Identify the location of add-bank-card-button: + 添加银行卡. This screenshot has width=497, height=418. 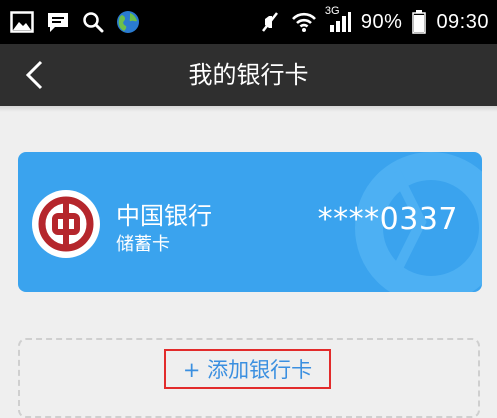
(247, 369).